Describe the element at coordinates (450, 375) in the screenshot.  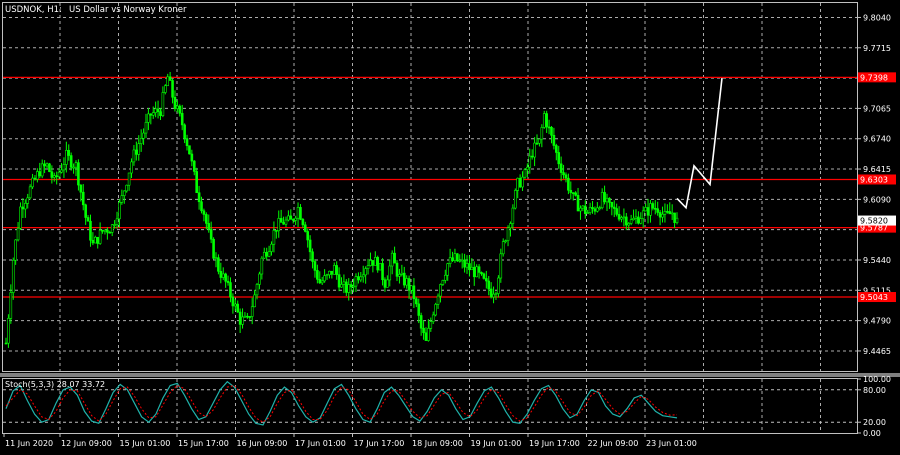
I see `indicator-separator` at that location.